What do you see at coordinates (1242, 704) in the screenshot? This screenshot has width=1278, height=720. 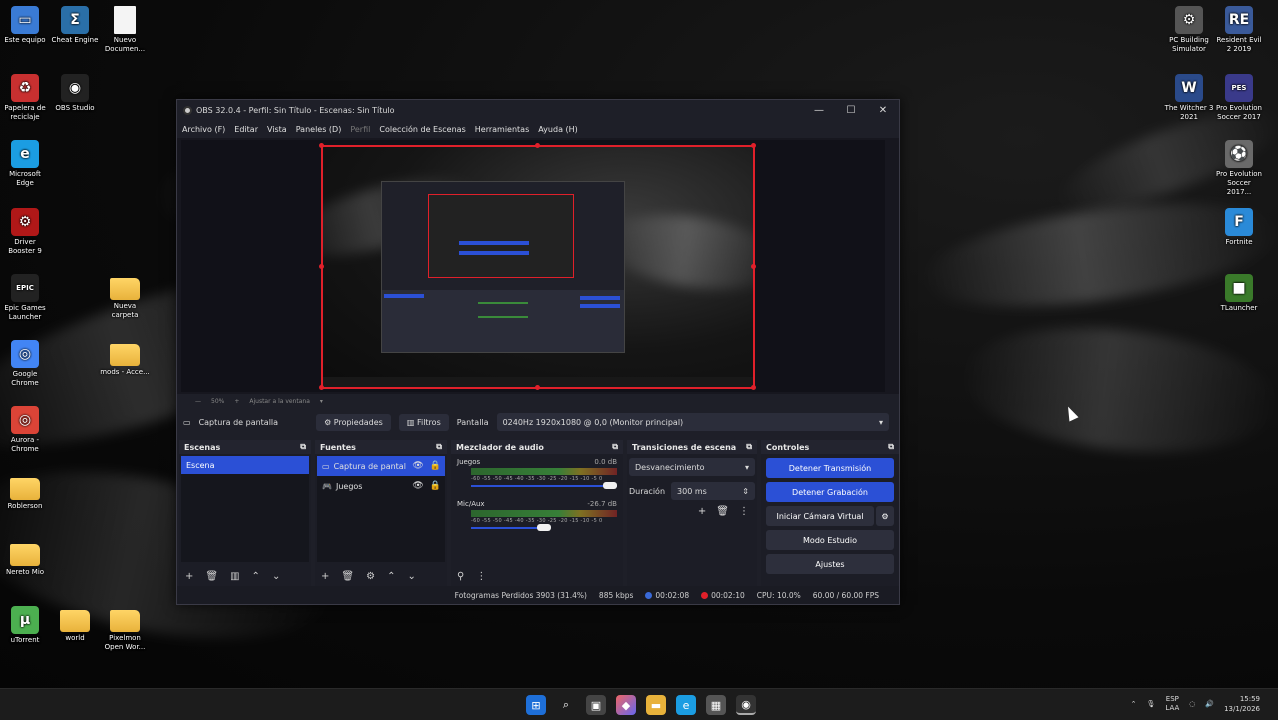 I see `clock: 15:59 13/1/2026` at bounding box center [1242, 704].